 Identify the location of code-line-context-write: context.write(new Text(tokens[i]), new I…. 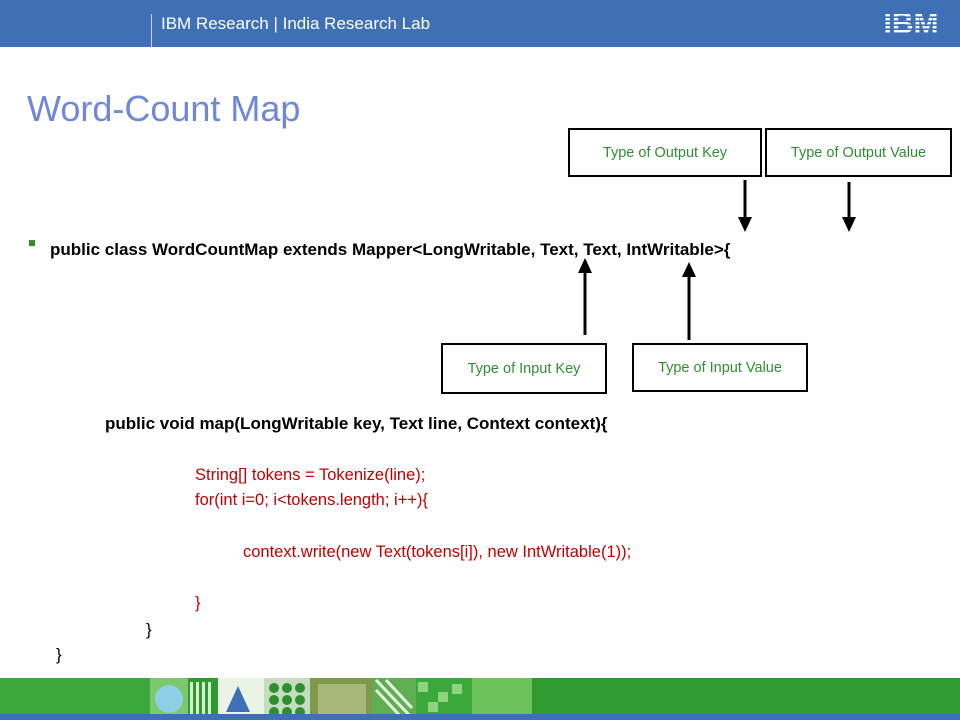
(437, 552).